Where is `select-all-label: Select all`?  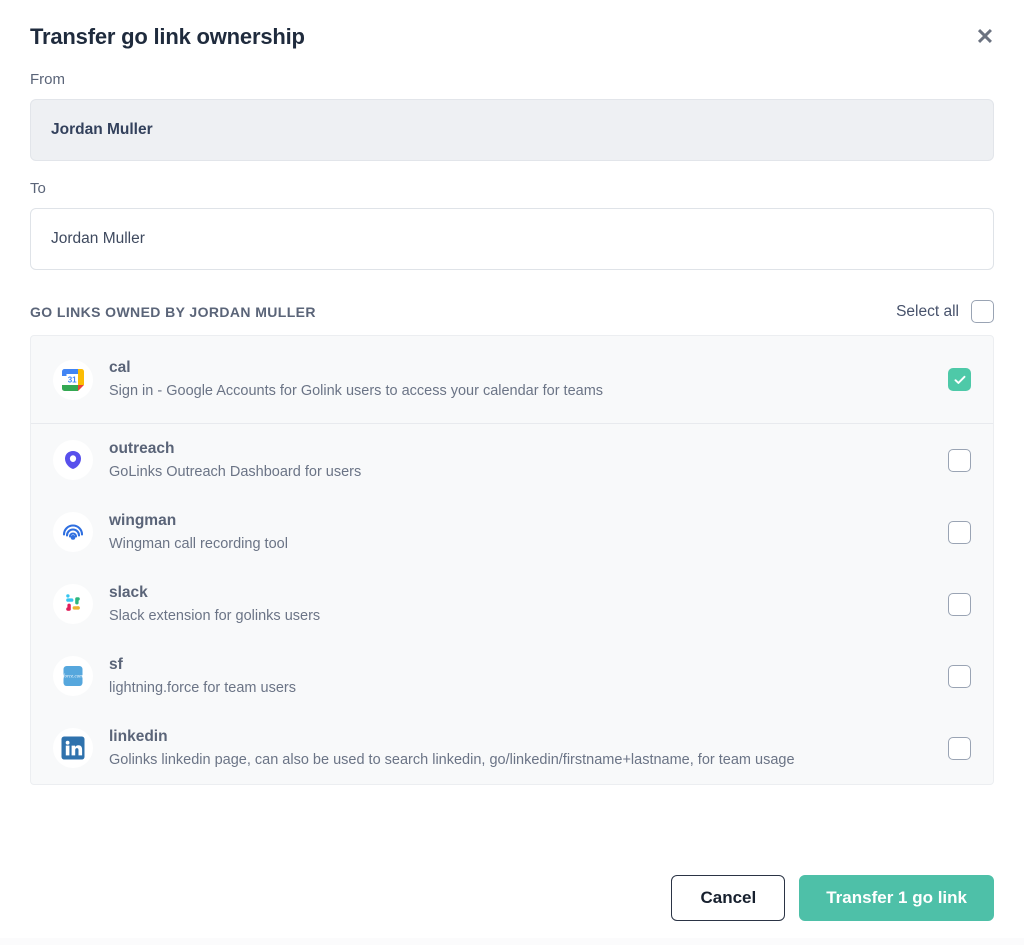
select-all-label: Select all is located at coordinates (927, 311).